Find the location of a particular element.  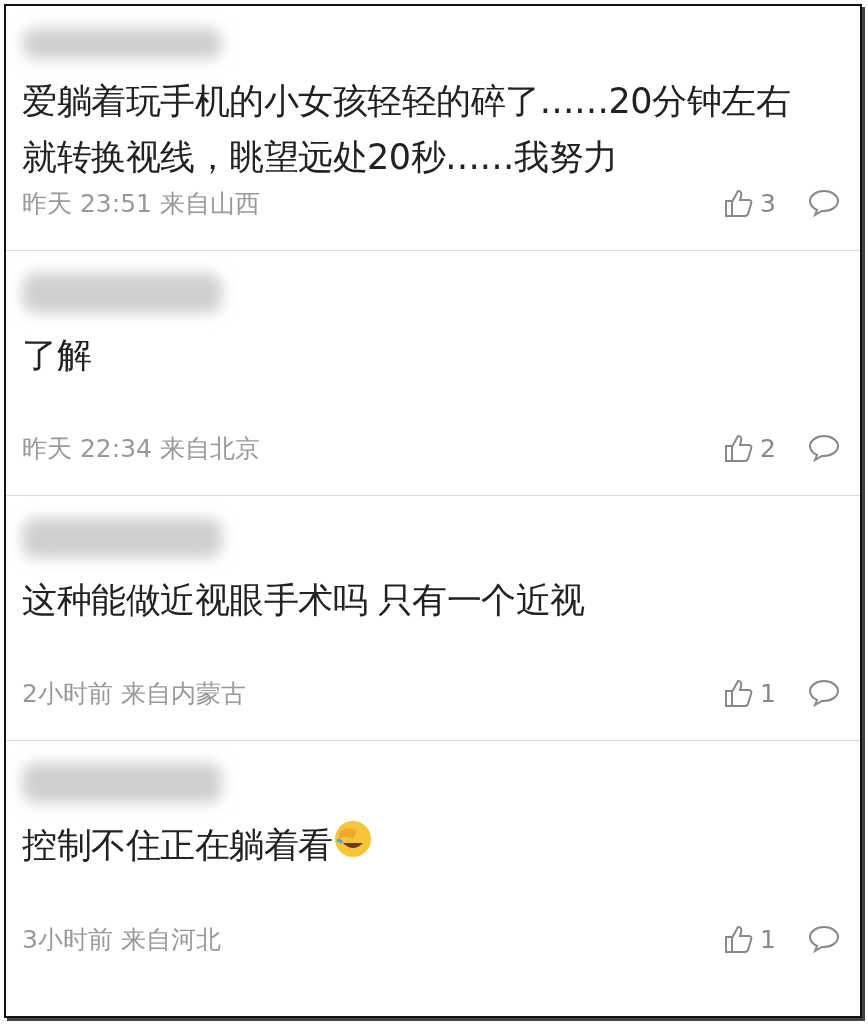

comment-meta: 昨天 23:51 来自山西 is located at coordinates (141, 203).